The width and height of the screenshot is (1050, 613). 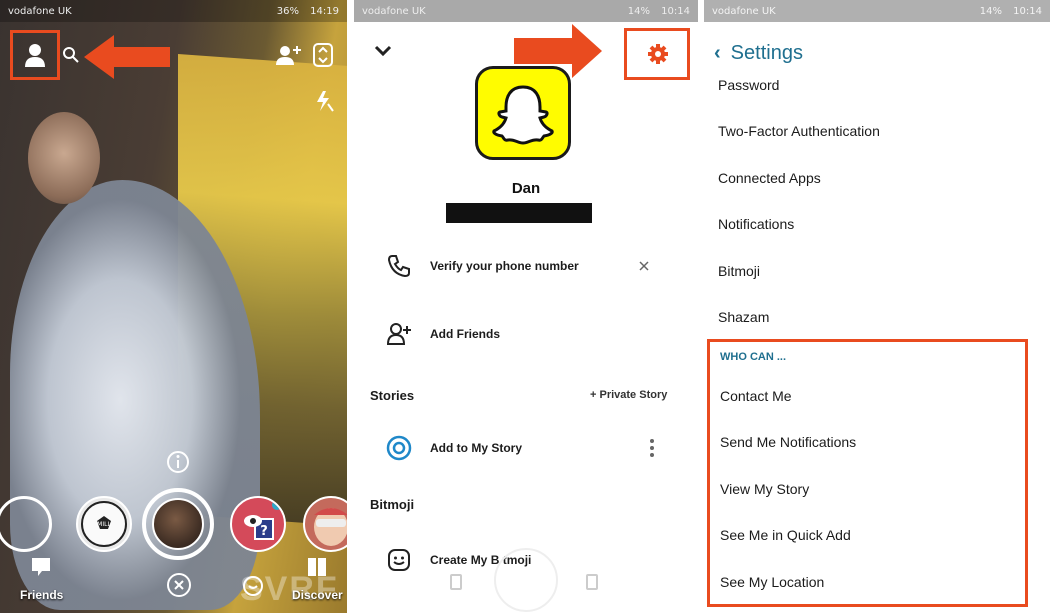 What do you see at coordinates (658, 54) in the screenshot?
I see `gear-icon` at bounding box center [658, 54].